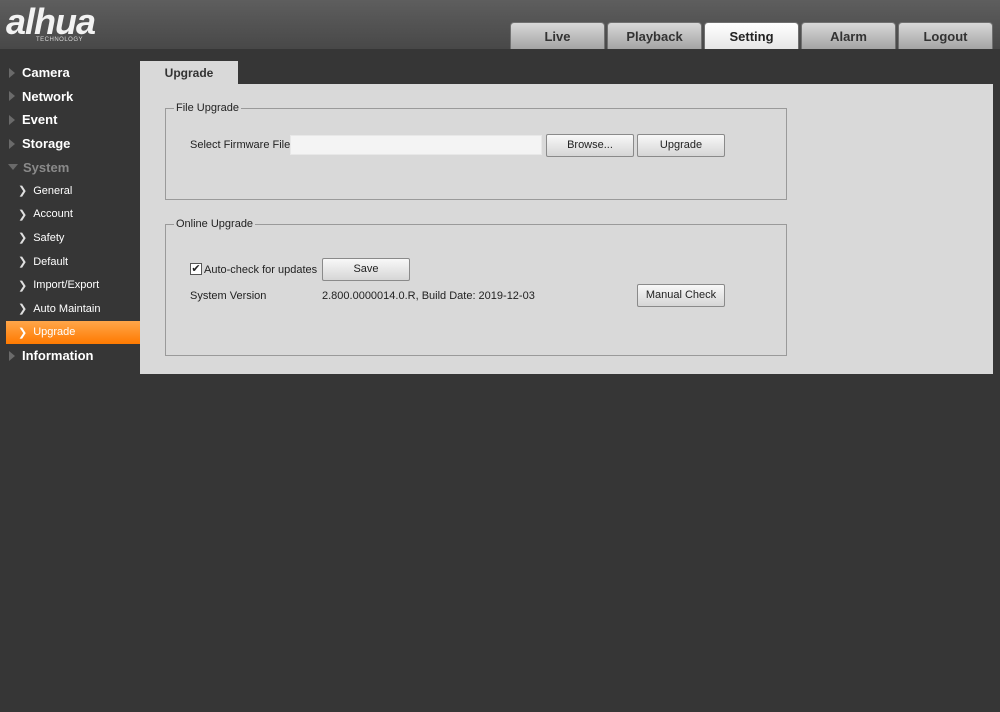  What do you see at coordinates (70, 262) in the screenshot?
I see `sidebar-subitem-default: ❯ Default` at bounding box center [70, 262].